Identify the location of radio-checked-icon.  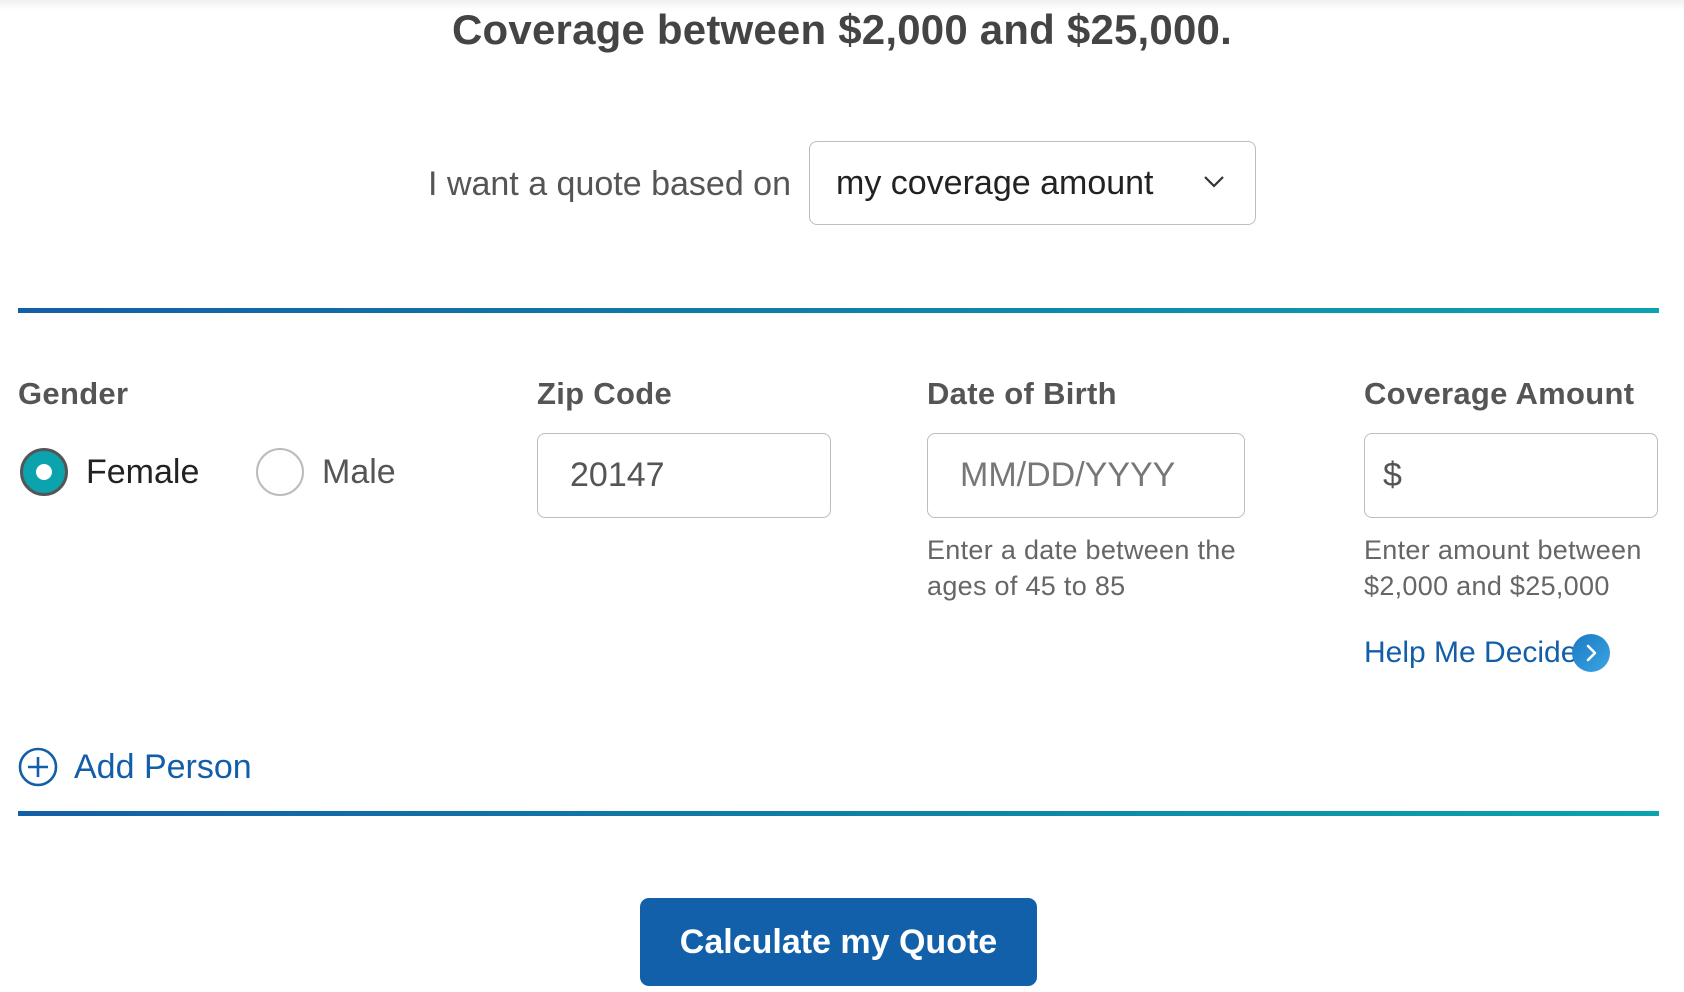
(44, 472).